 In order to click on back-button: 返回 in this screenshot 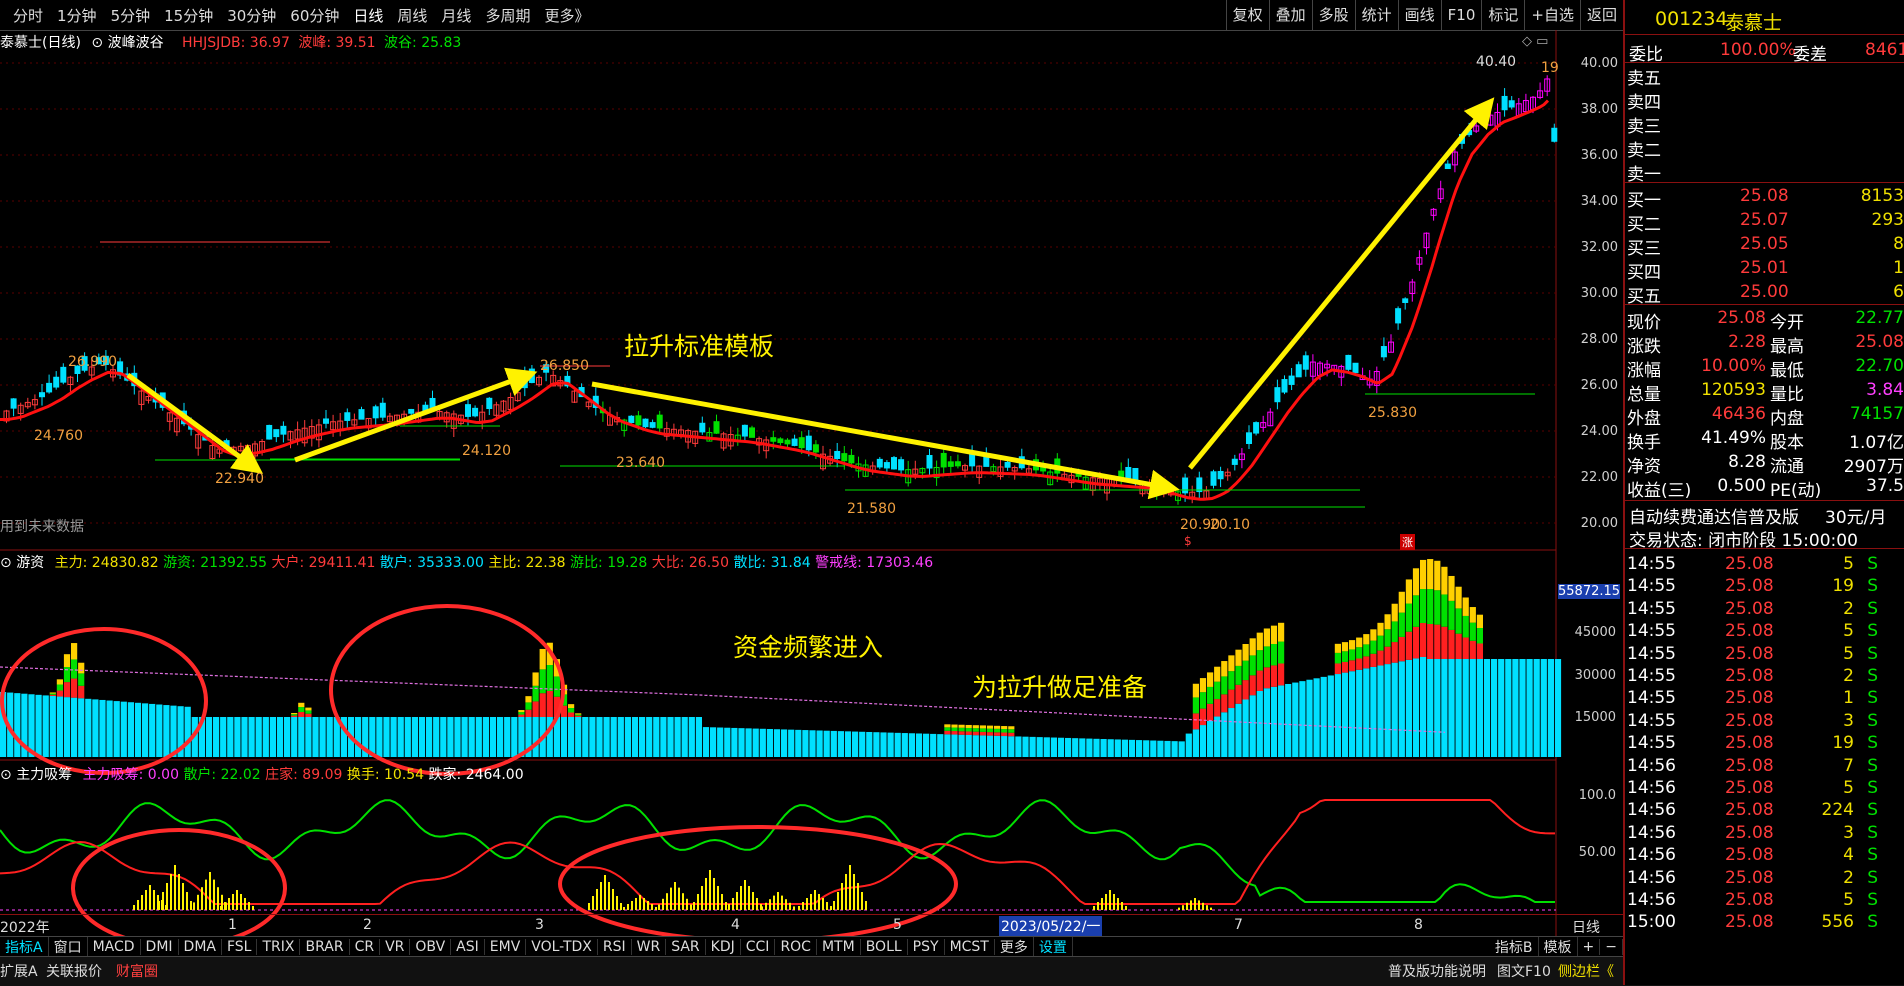, I will do `click(1601, 15)`.